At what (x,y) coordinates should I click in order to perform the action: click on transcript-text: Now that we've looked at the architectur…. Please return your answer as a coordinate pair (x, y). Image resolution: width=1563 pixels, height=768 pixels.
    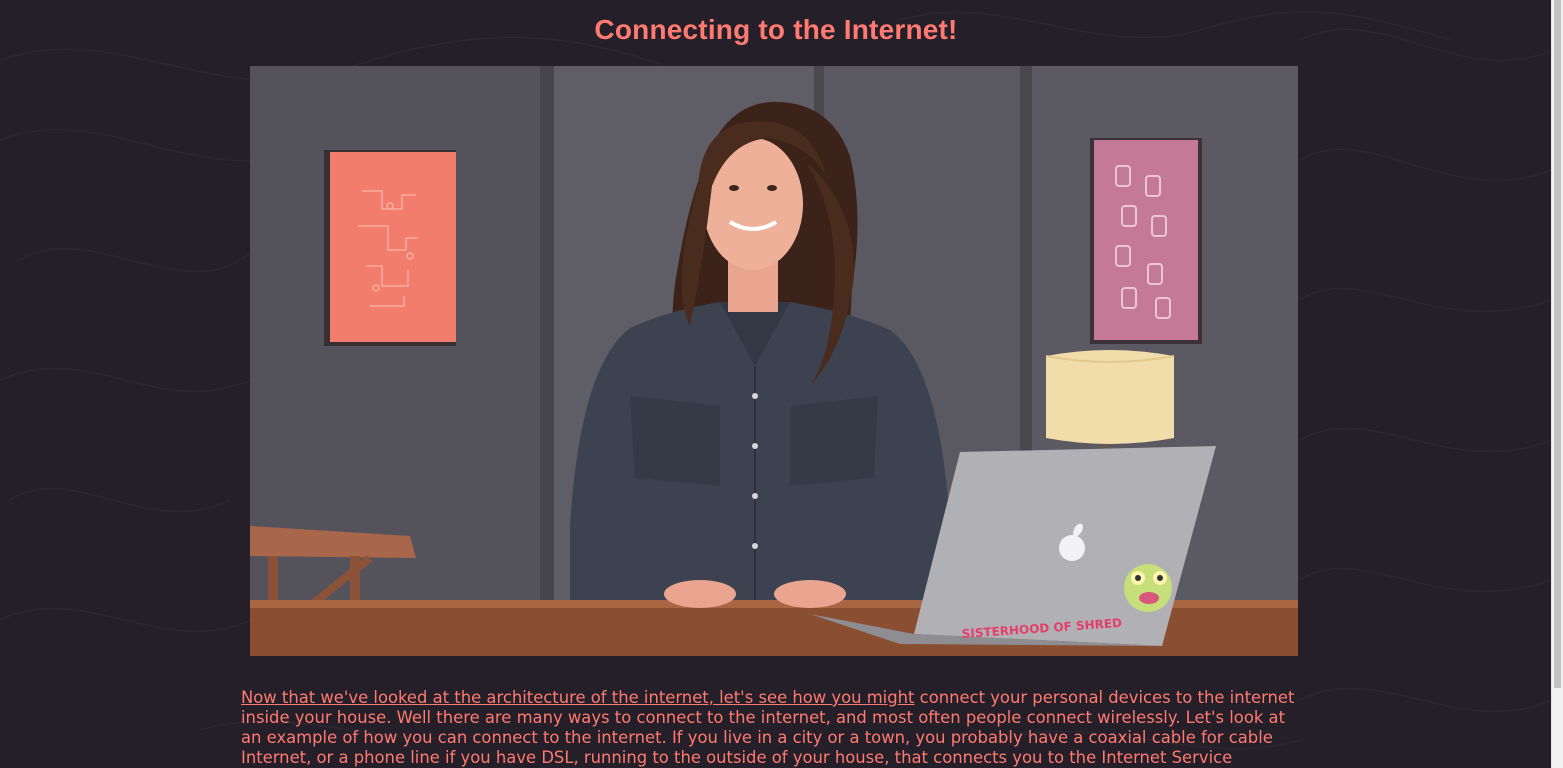
    Looking at the image, I should click on (774, 728).